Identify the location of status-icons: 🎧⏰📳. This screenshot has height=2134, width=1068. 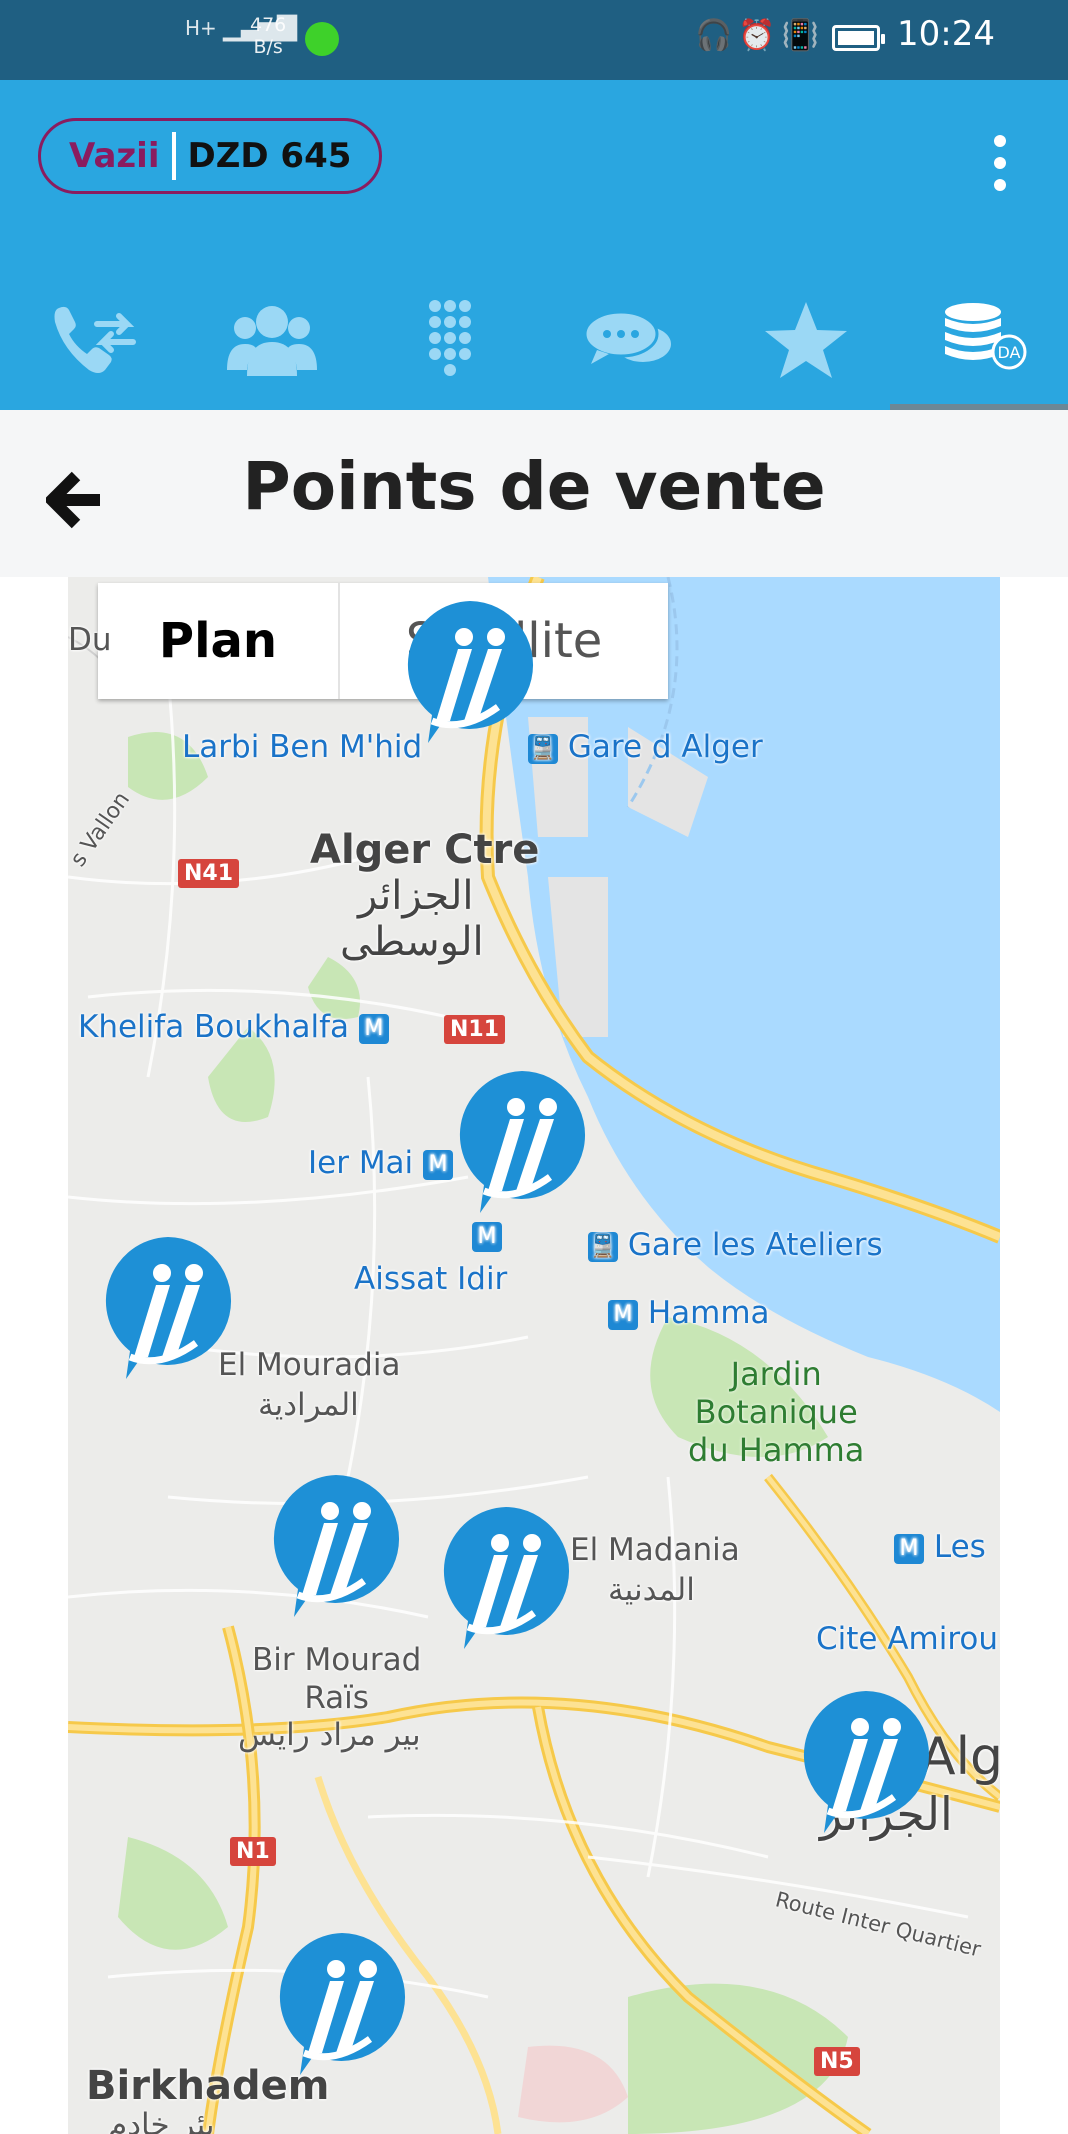
(760, 35).